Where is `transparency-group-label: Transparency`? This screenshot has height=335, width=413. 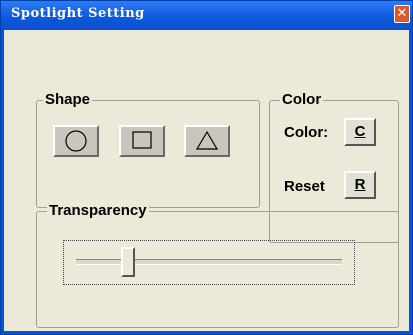 transparency-group-label: Transparency is located at coordinates (98, 210).